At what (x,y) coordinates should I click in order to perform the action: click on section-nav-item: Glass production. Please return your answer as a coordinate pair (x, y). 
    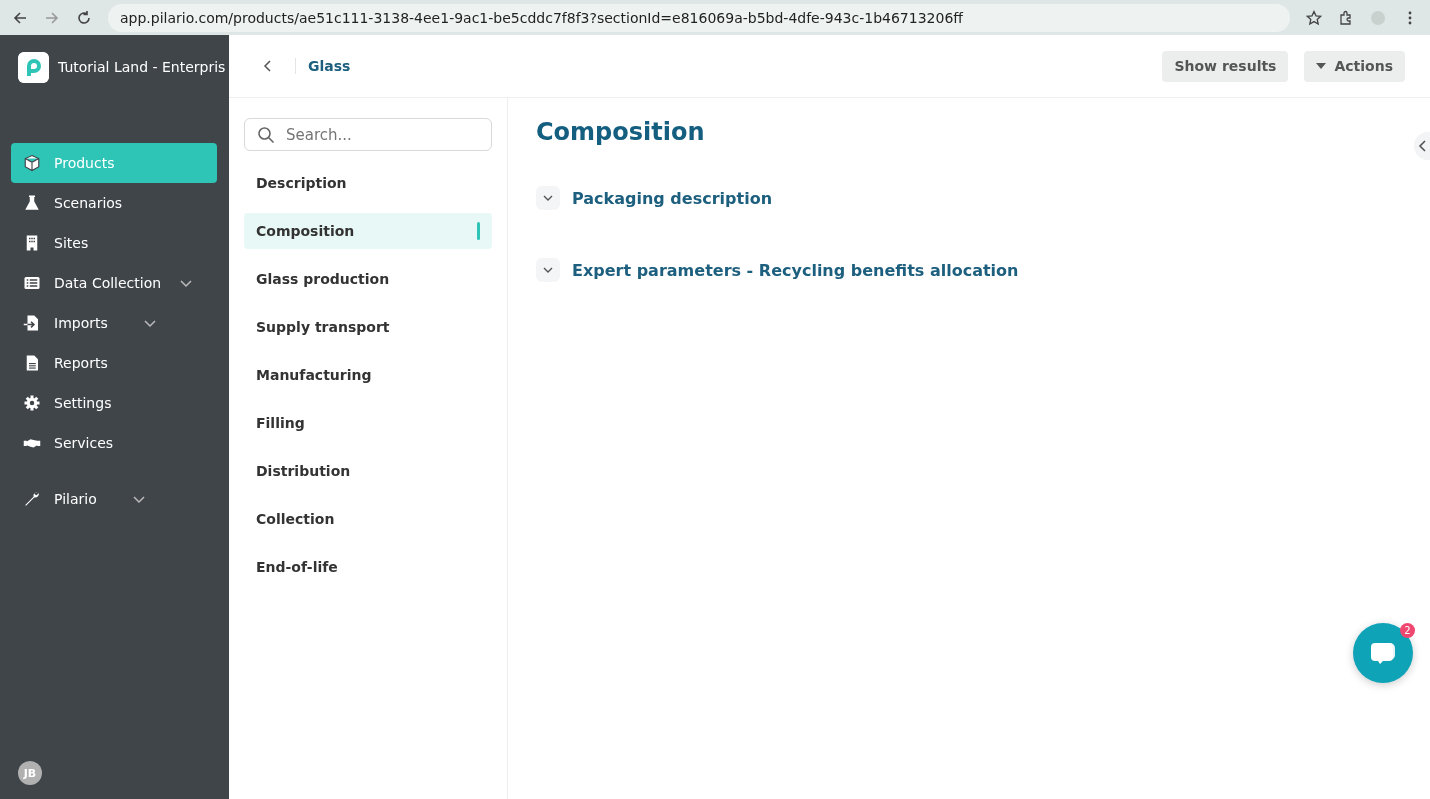
    Looking at the image, I should click on (368, 279).